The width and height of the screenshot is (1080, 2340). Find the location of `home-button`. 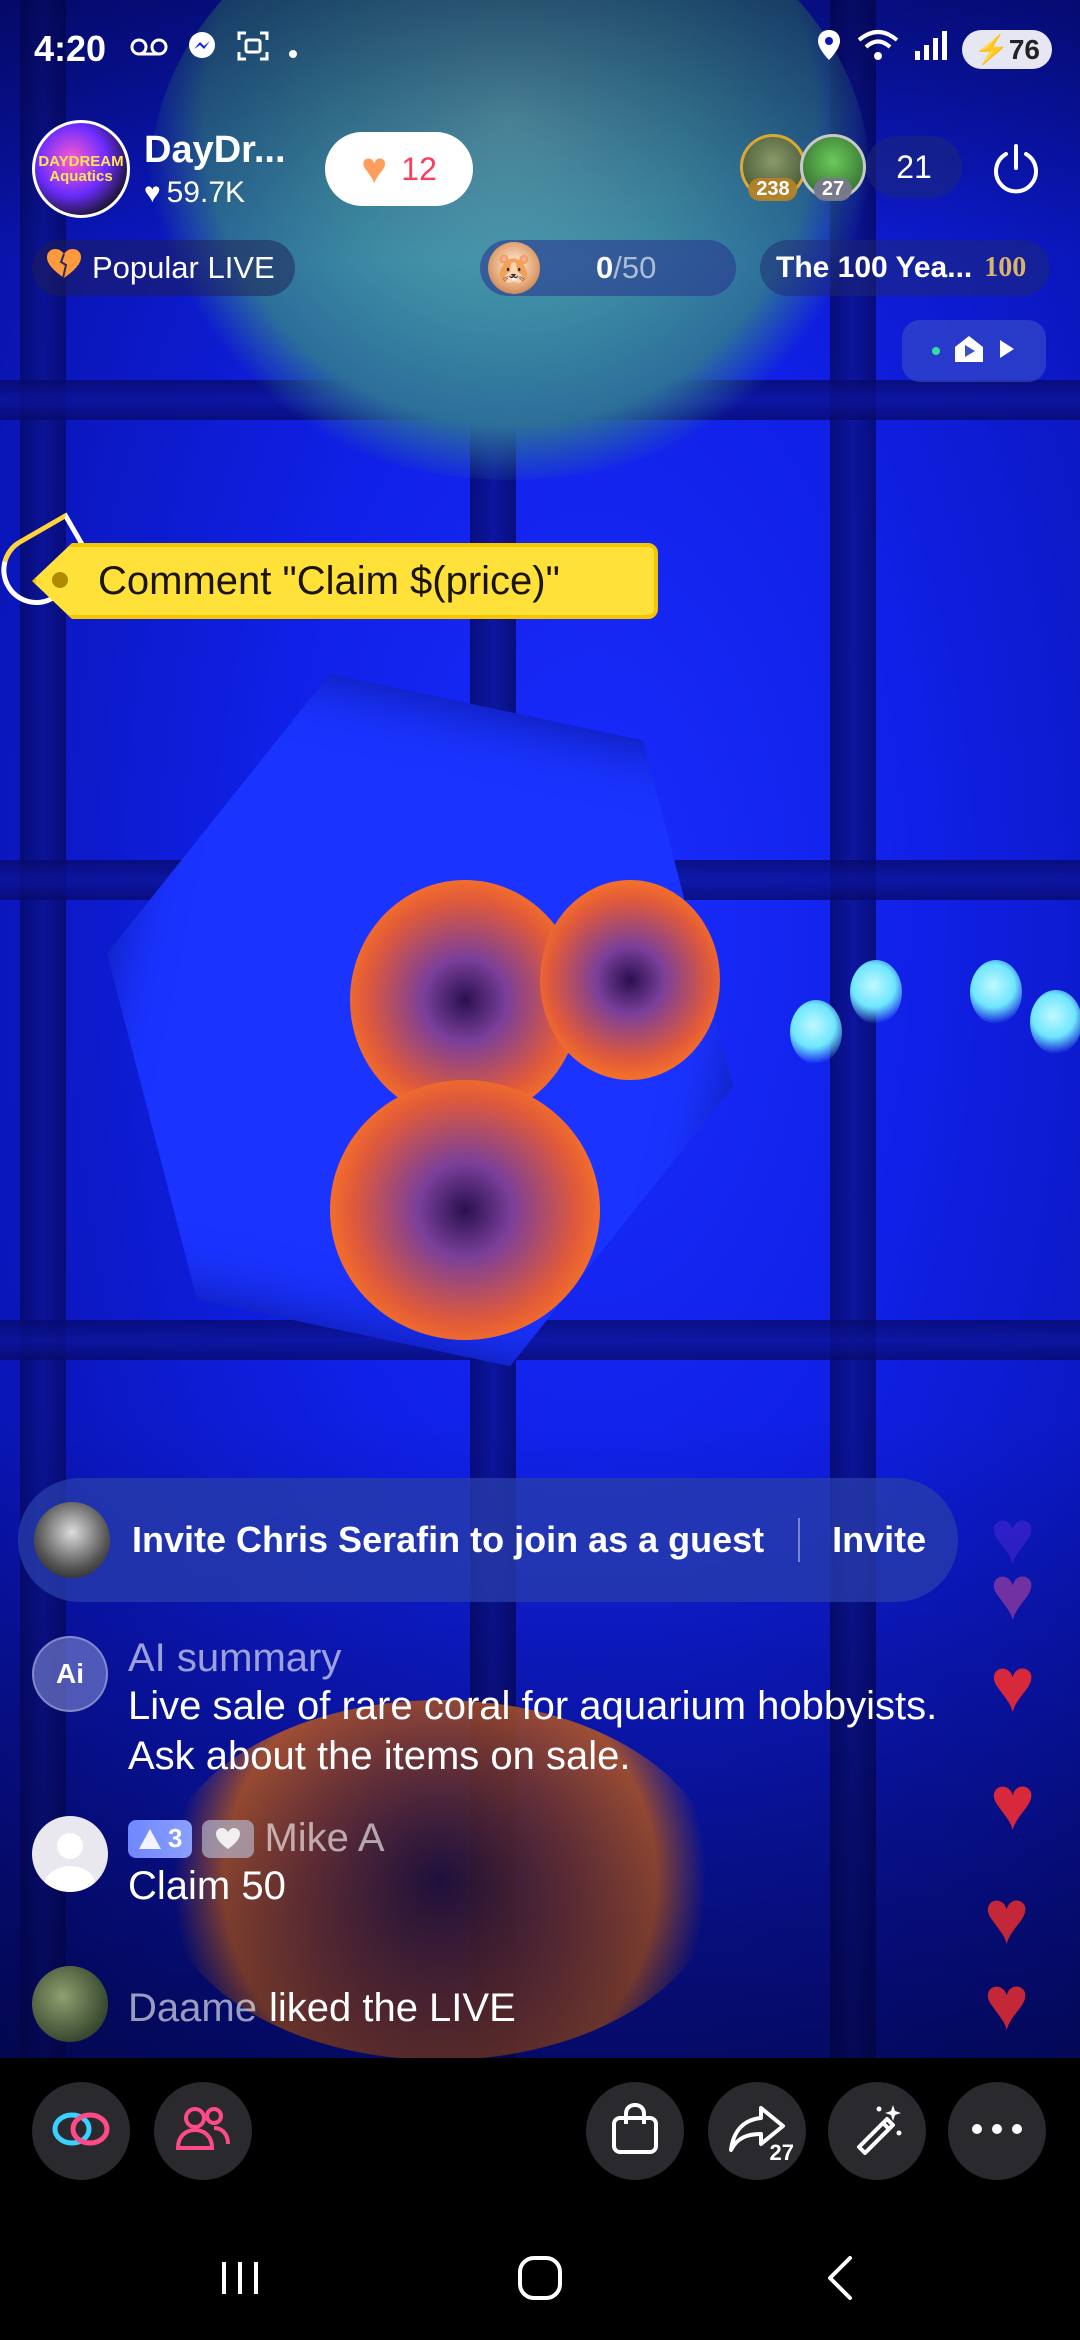

home-button is located at coordinates (540, 2280).